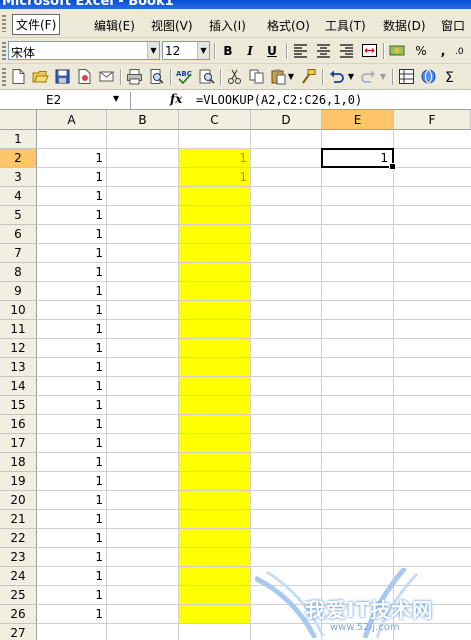  What do you see at coordinates (18, 367) in the screenshot?
I see `row-header-13: 13` at bounding box center [18, 367].